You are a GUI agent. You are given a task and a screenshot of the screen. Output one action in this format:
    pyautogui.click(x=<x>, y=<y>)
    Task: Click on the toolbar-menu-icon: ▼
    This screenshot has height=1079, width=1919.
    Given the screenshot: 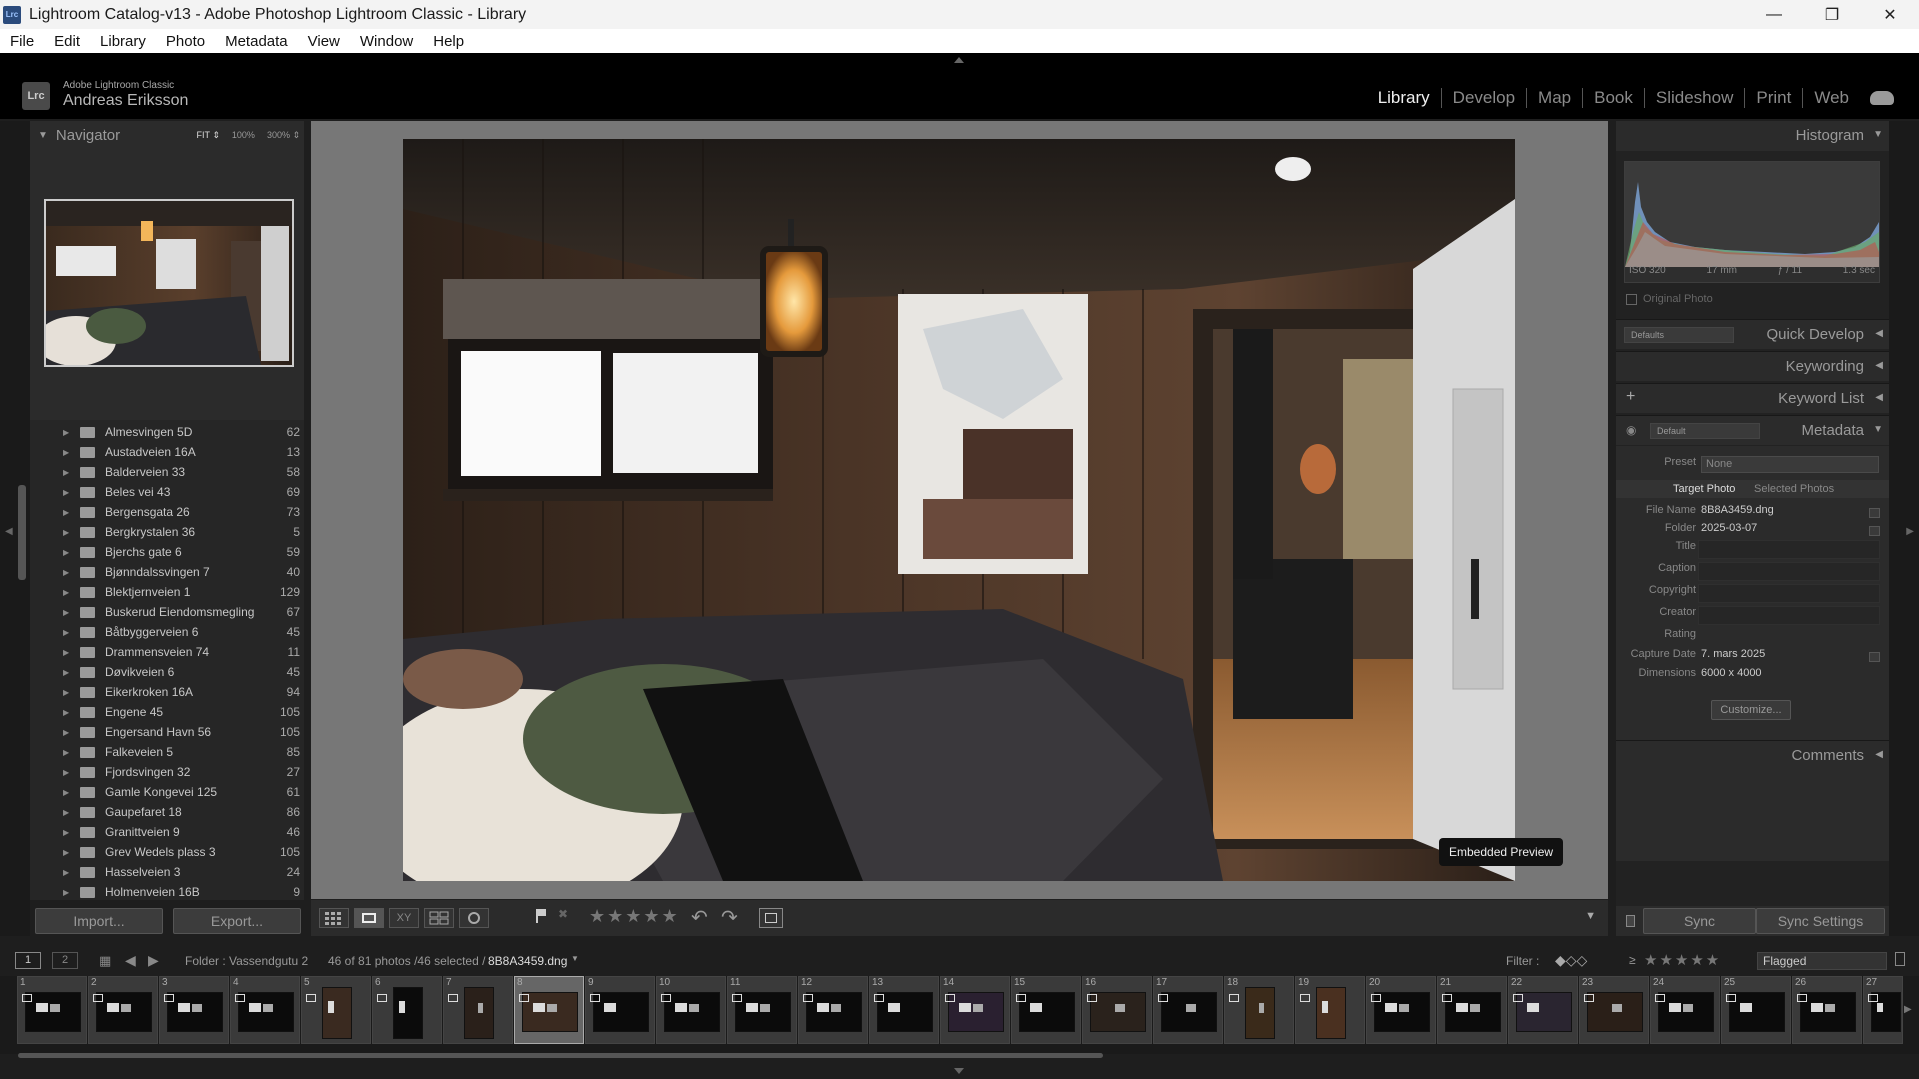 What is the action you would take?
    pyautogui.click(x=1590, y=916)
    